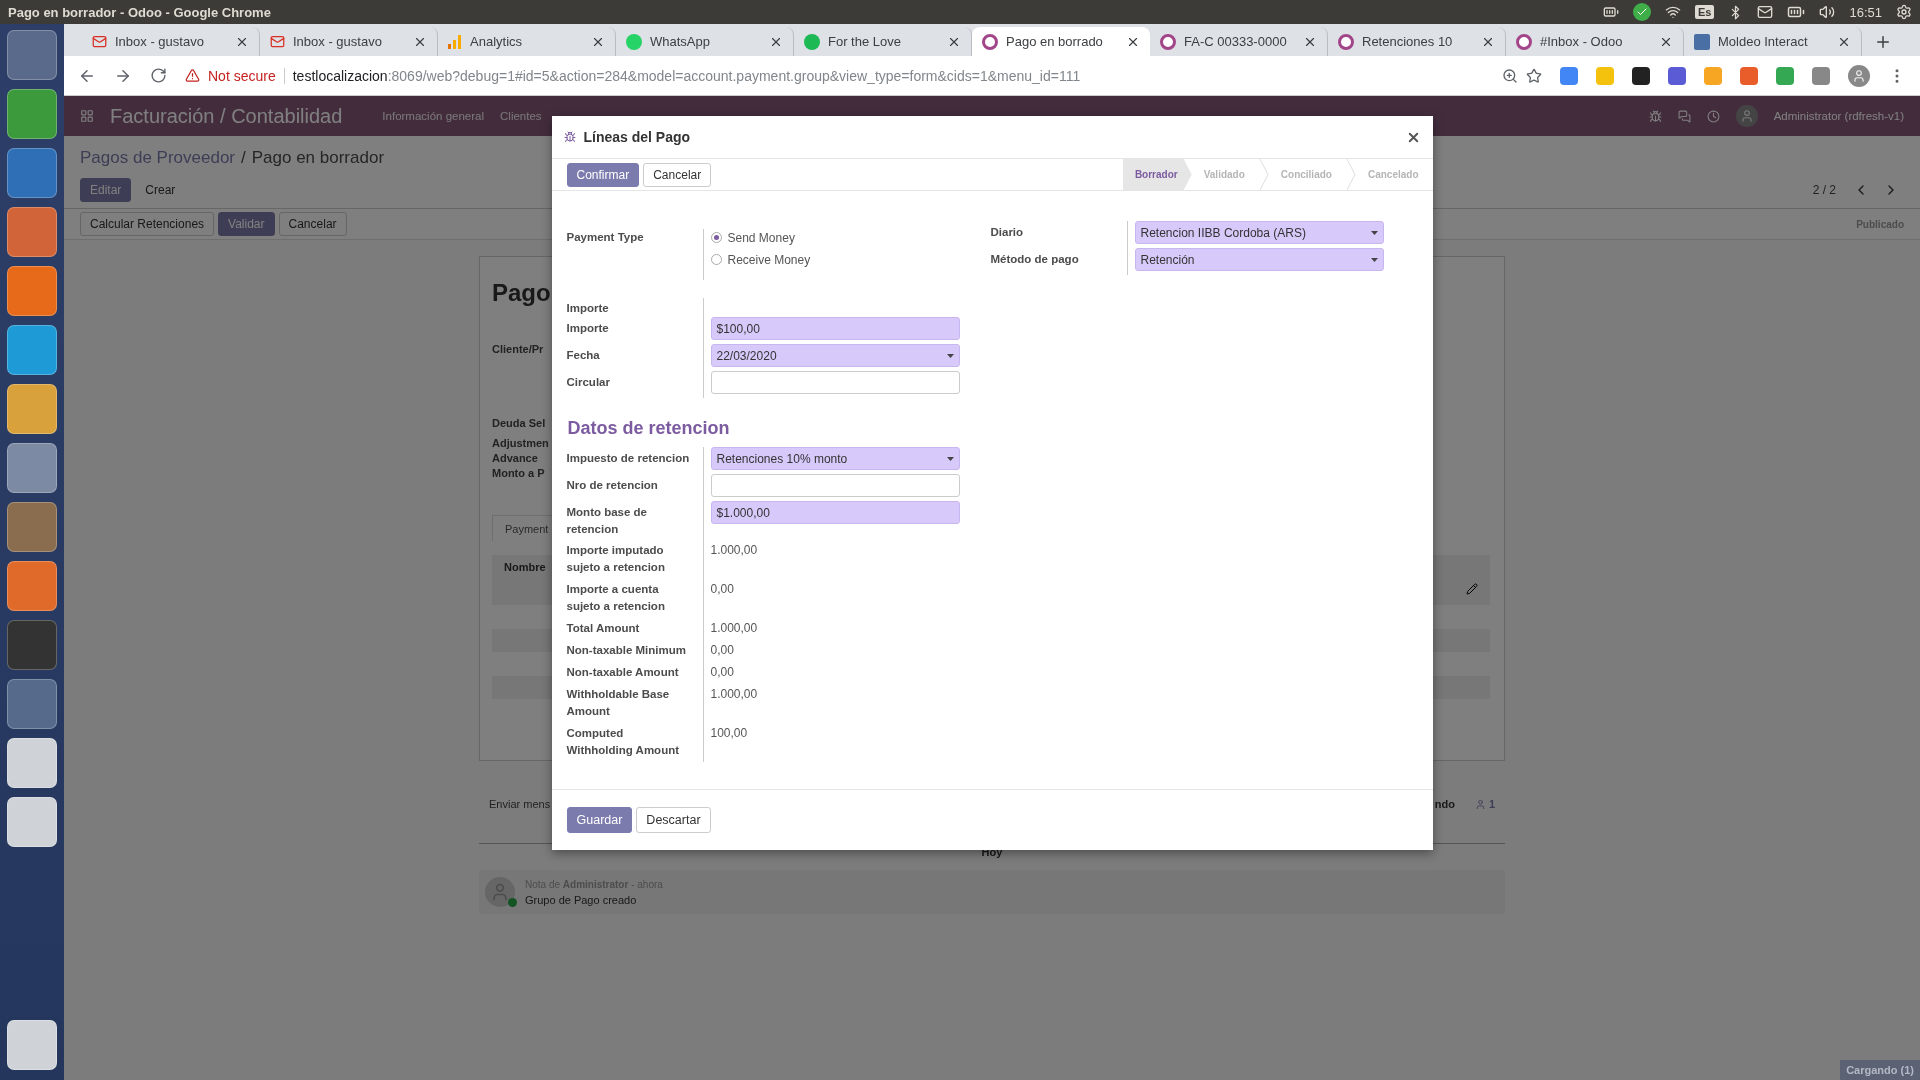  I want to click on follow-link: ndo, so click(1444, 804).